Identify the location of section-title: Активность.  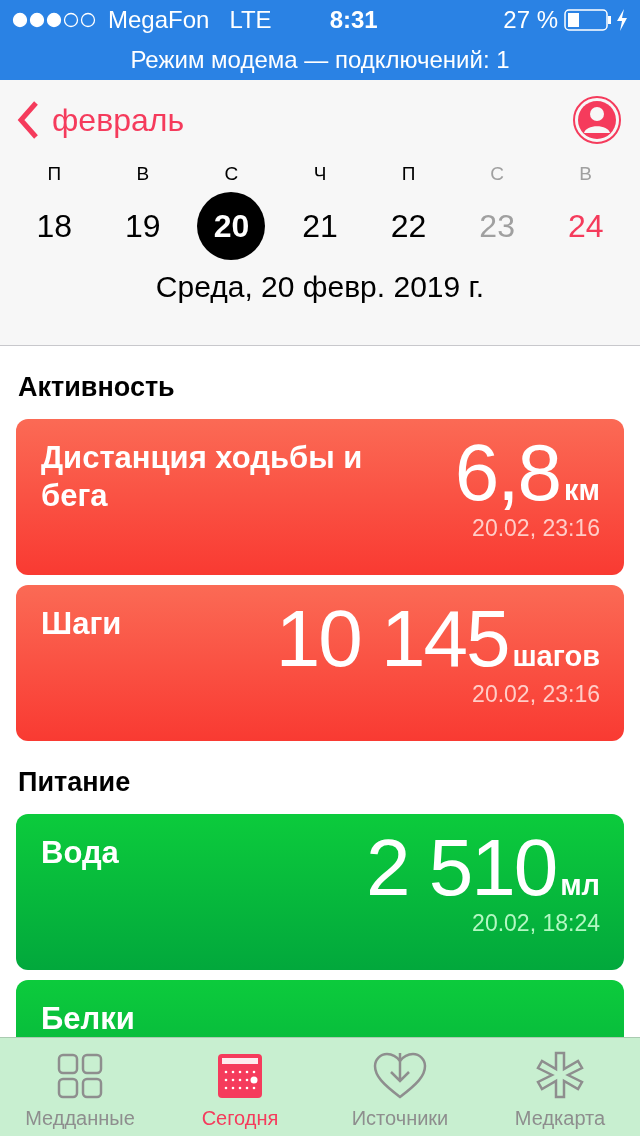
(96, 387).